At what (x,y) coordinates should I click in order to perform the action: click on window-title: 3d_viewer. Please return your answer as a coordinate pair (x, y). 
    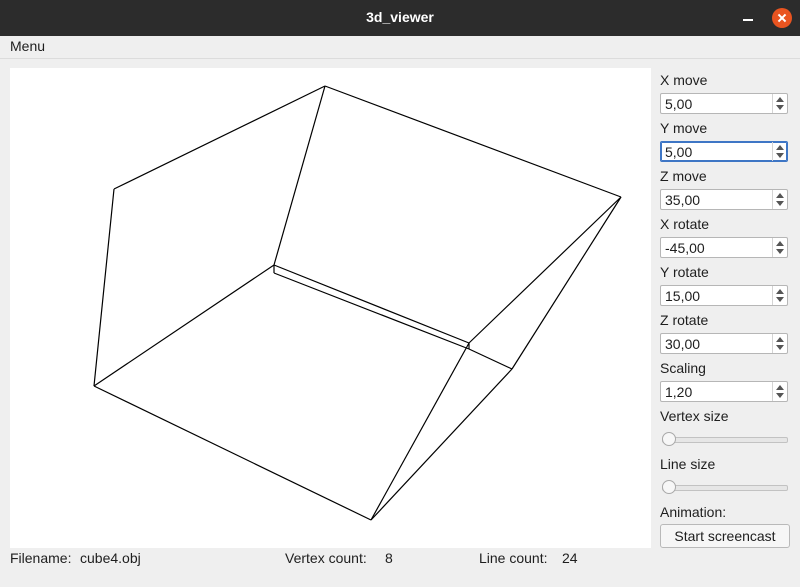
    Looking at the image, I should click on (400, 17).